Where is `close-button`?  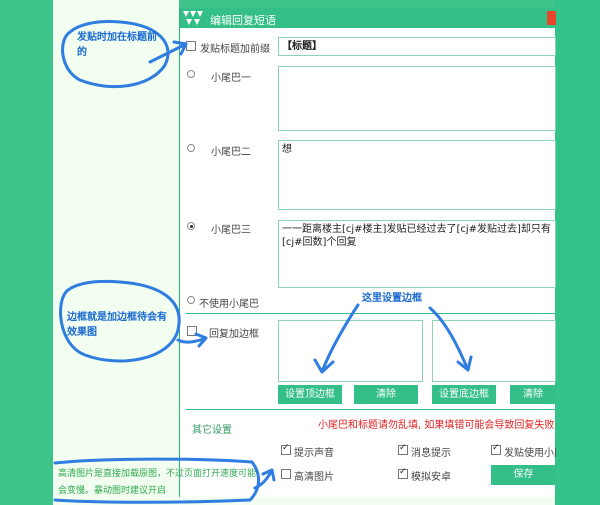
close-button is located at coordinates (551, 18).